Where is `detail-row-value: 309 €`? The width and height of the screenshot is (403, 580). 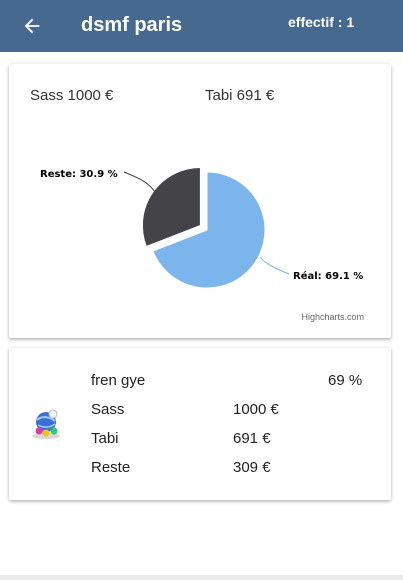
detail-row-value: 309 € is located at coordinates (252, 467).